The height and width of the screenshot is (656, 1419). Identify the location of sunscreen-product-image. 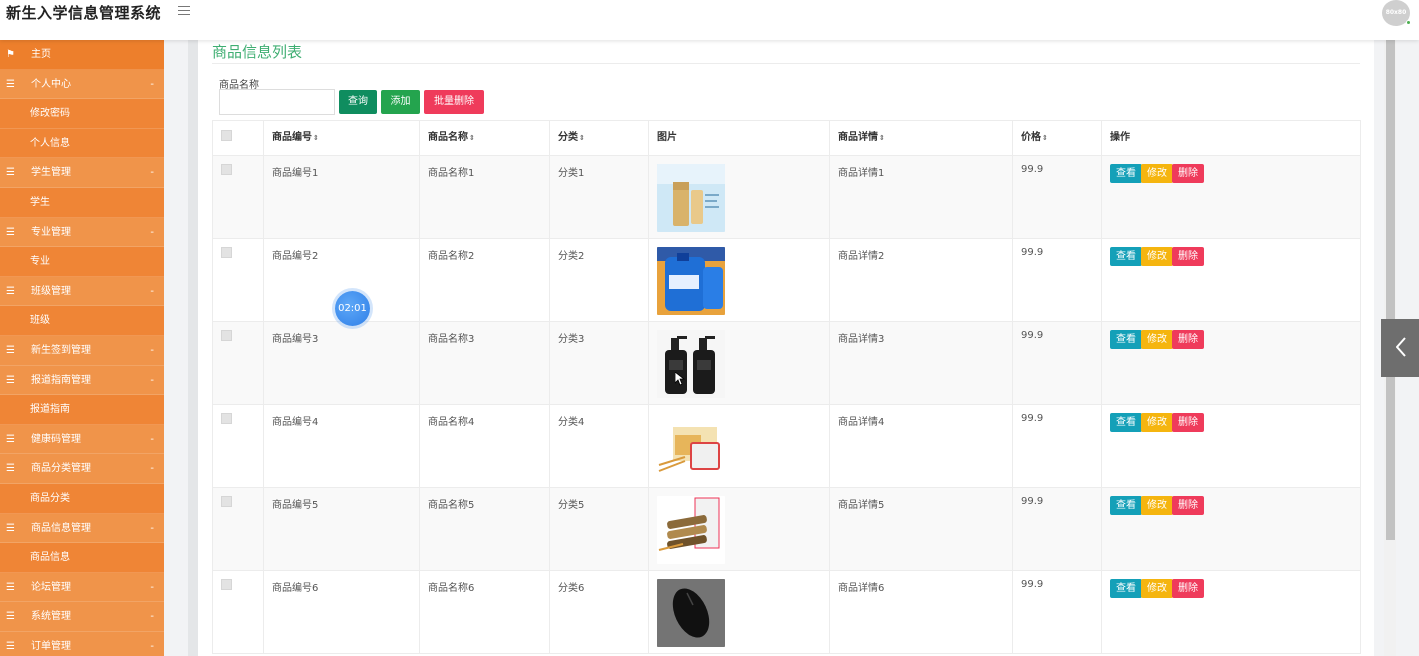
(691, 198).